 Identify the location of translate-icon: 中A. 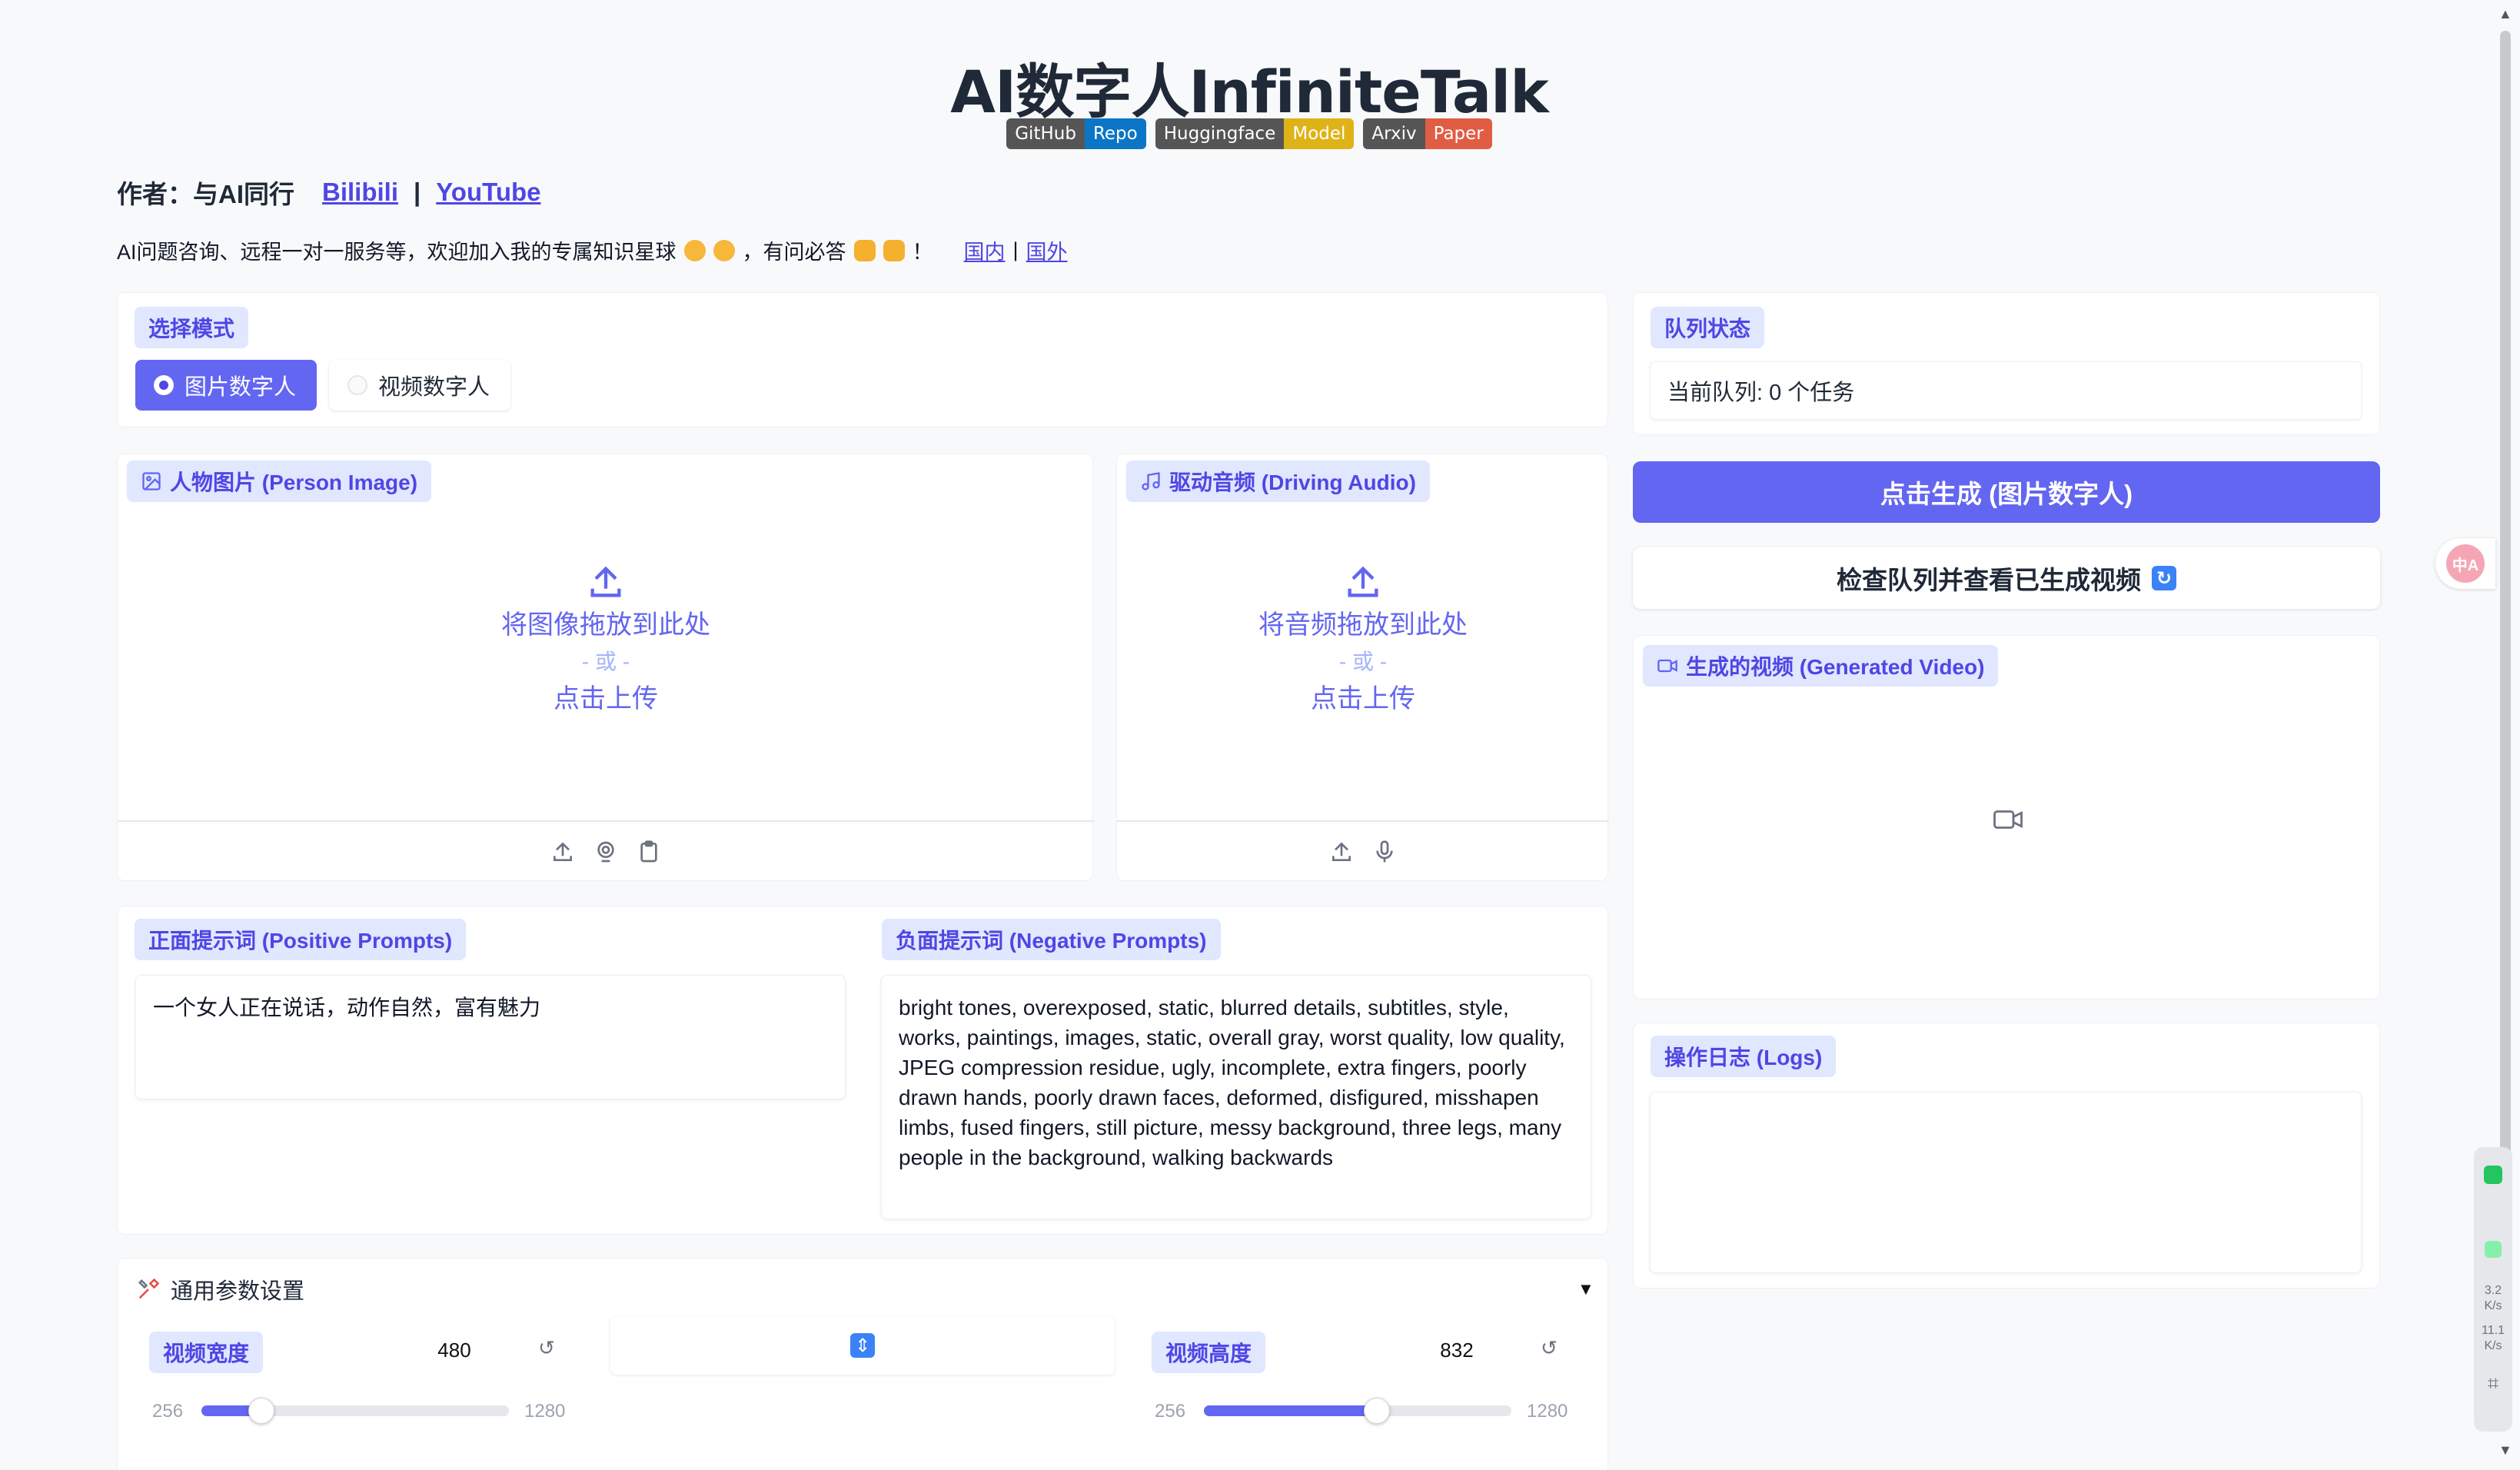
(2466, 563).